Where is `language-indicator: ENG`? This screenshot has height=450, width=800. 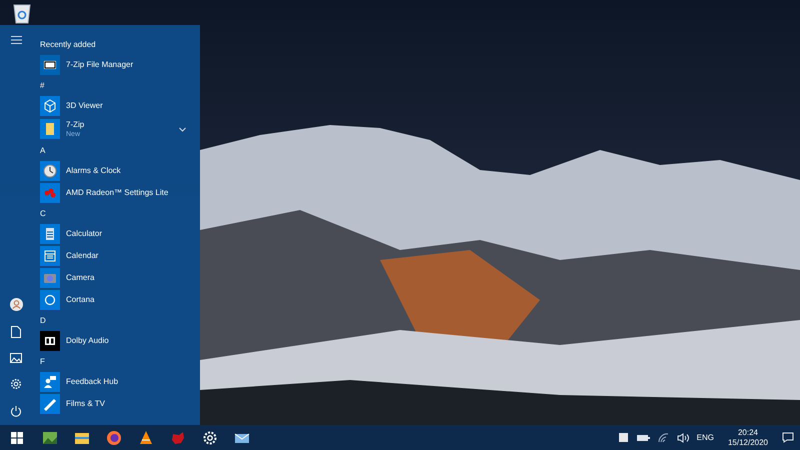
language-indicator: ENG is located at coordinates (705, 438).